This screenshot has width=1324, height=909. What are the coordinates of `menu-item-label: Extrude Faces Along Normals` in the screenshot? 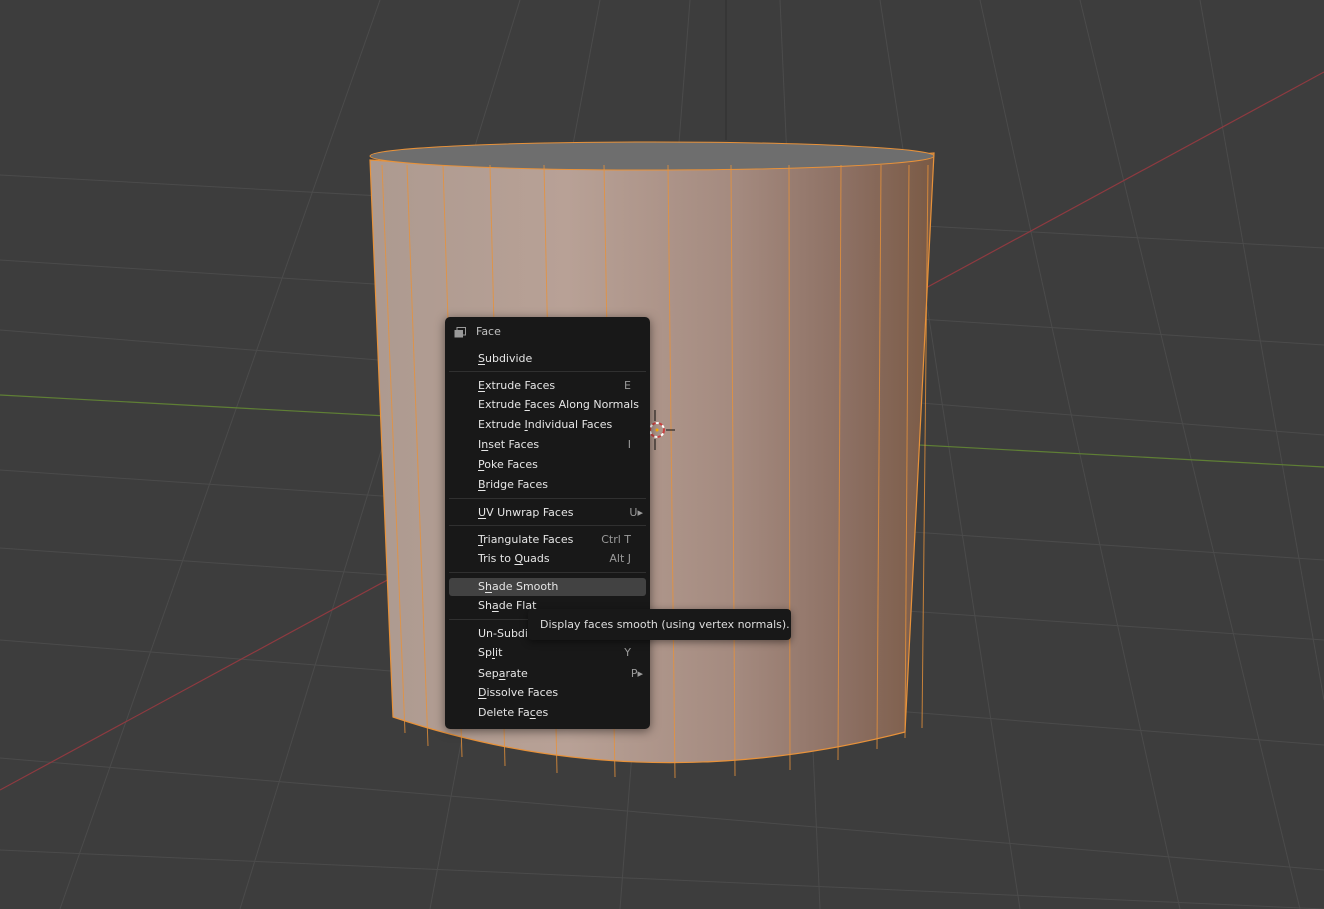 It's located at (558, 404).